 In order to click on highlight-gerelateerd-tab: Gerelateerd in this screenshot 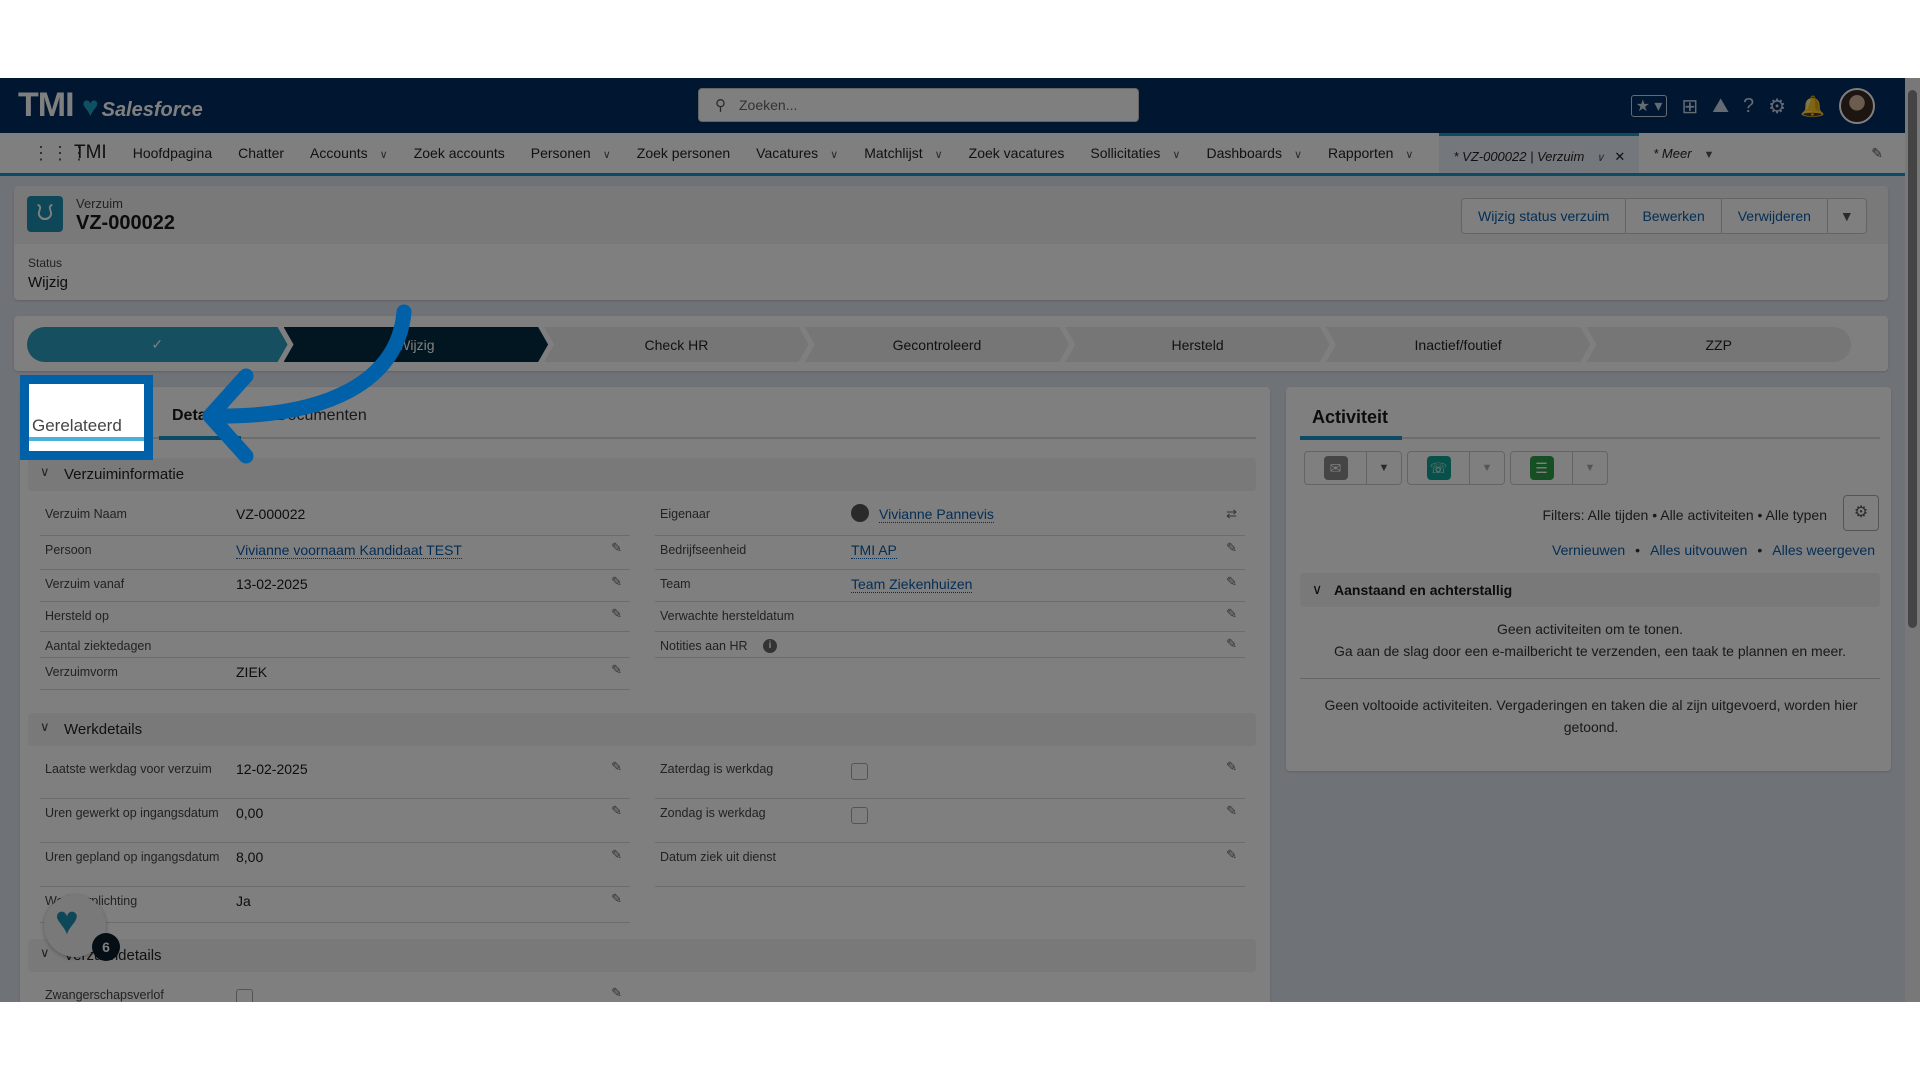, I will do `click(86, 417)`.